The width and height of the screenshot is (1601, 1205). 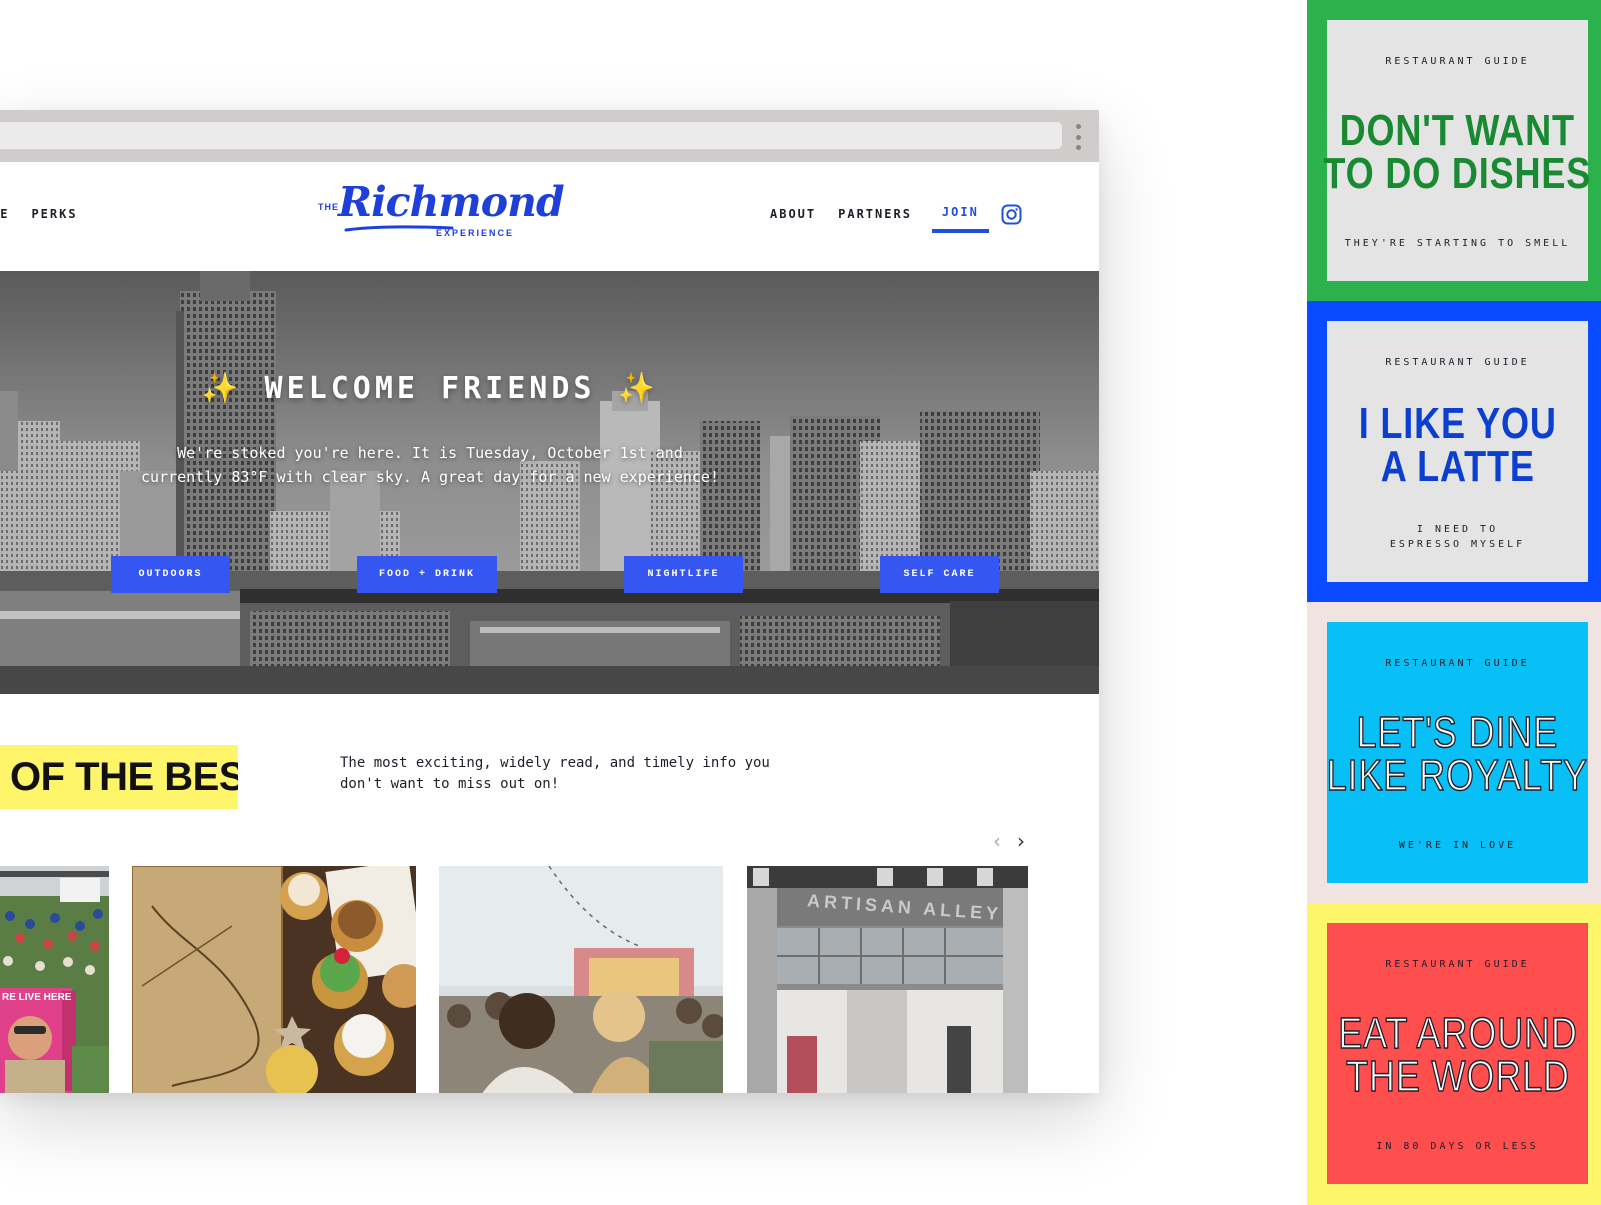 I want to click on festival-crowd-image: RE LIVE HERE, so click(x=54, y=979).